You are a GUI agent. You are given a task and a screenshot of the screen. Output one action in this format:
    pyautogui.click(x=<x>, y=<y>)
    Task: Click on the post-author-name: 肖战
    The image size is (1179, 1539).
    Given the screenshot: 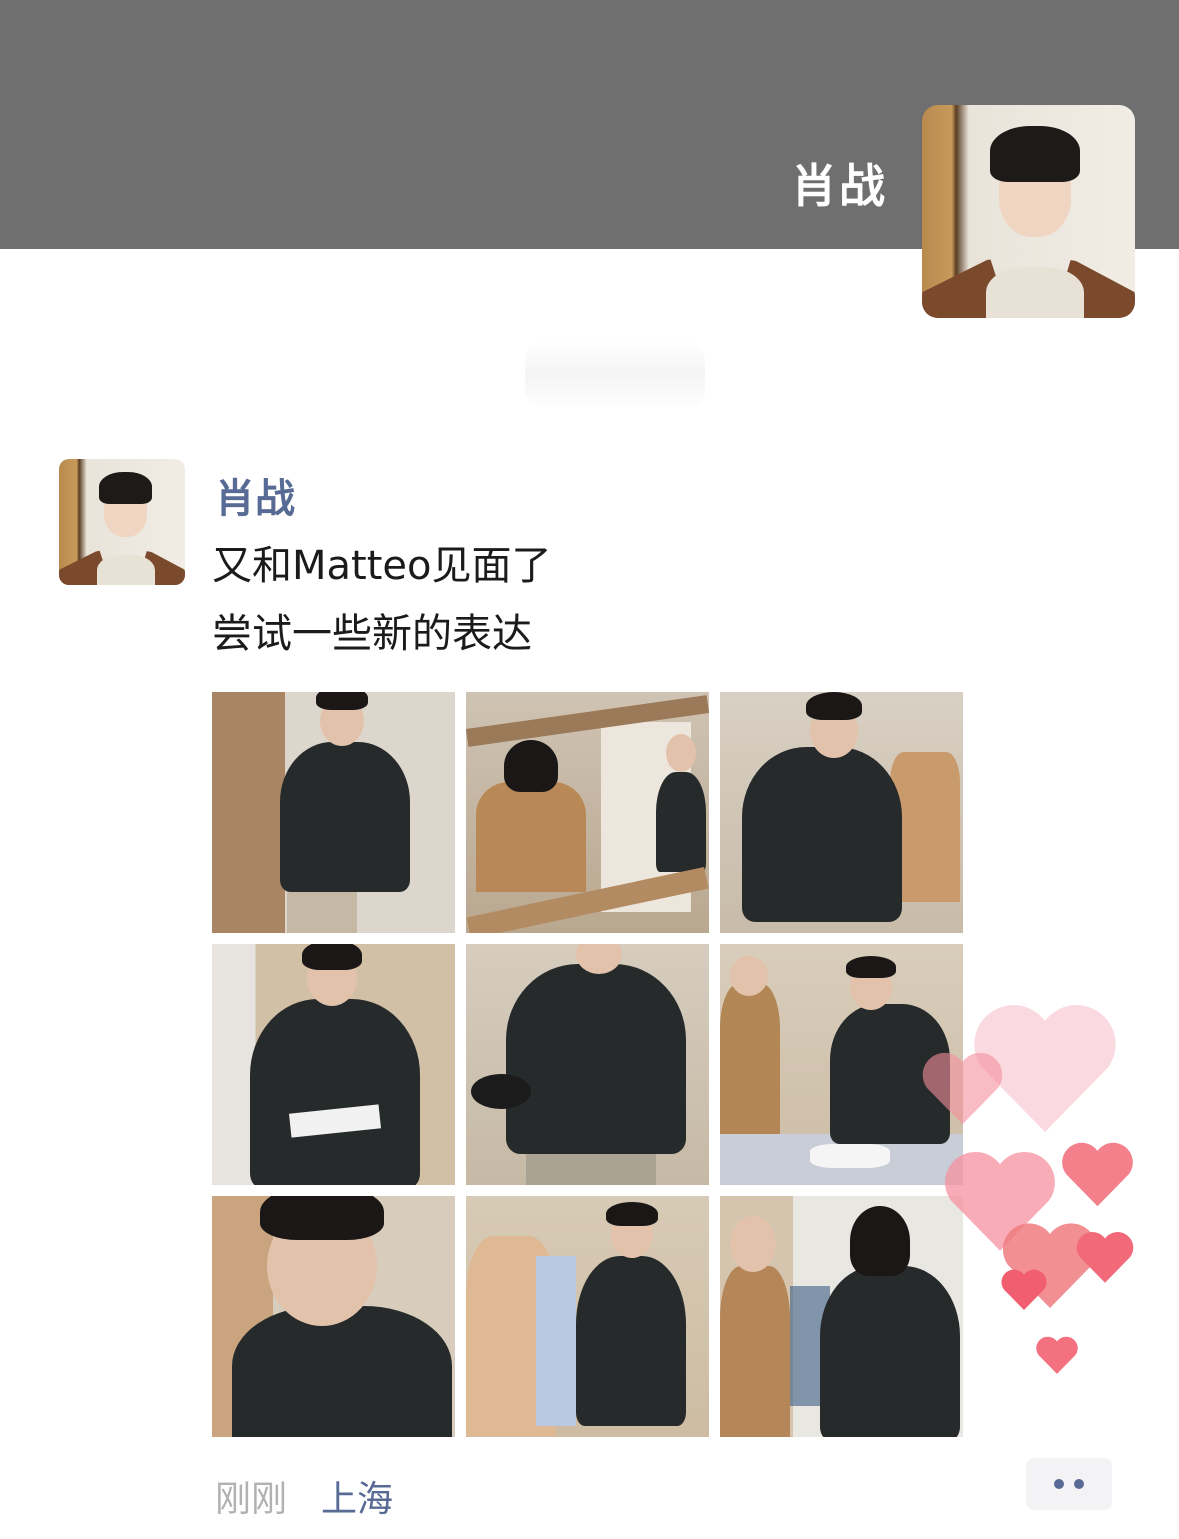 What is the action you would take?
    pyautogui.click(x=255, y=495)
    